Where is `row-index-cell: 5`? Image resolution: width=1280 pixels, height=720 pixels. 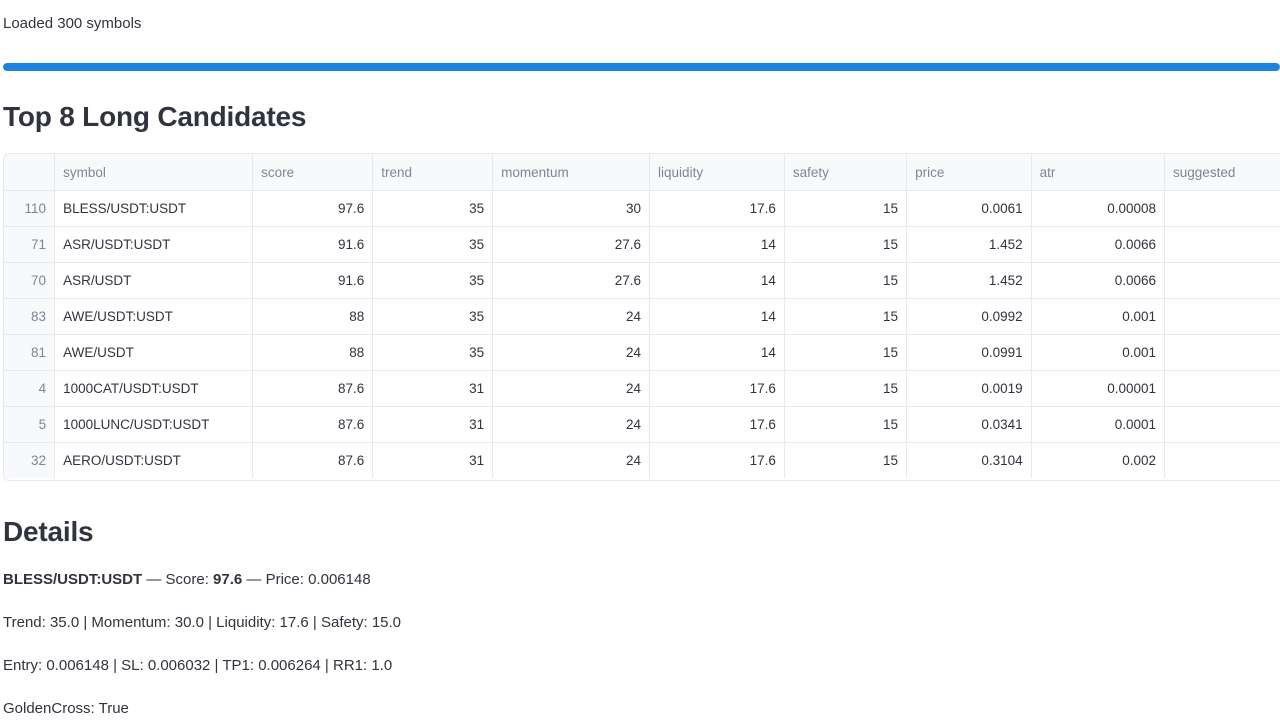
row-index-cell: 5 is located at coordinates (30, 424).